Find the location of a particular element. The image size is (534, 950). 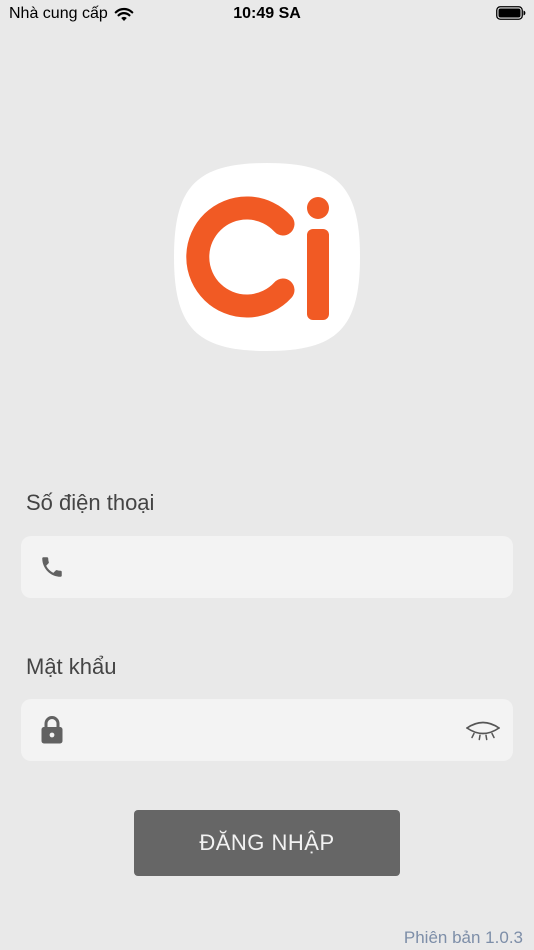

lock-icon is located at coordinates (52, 730).